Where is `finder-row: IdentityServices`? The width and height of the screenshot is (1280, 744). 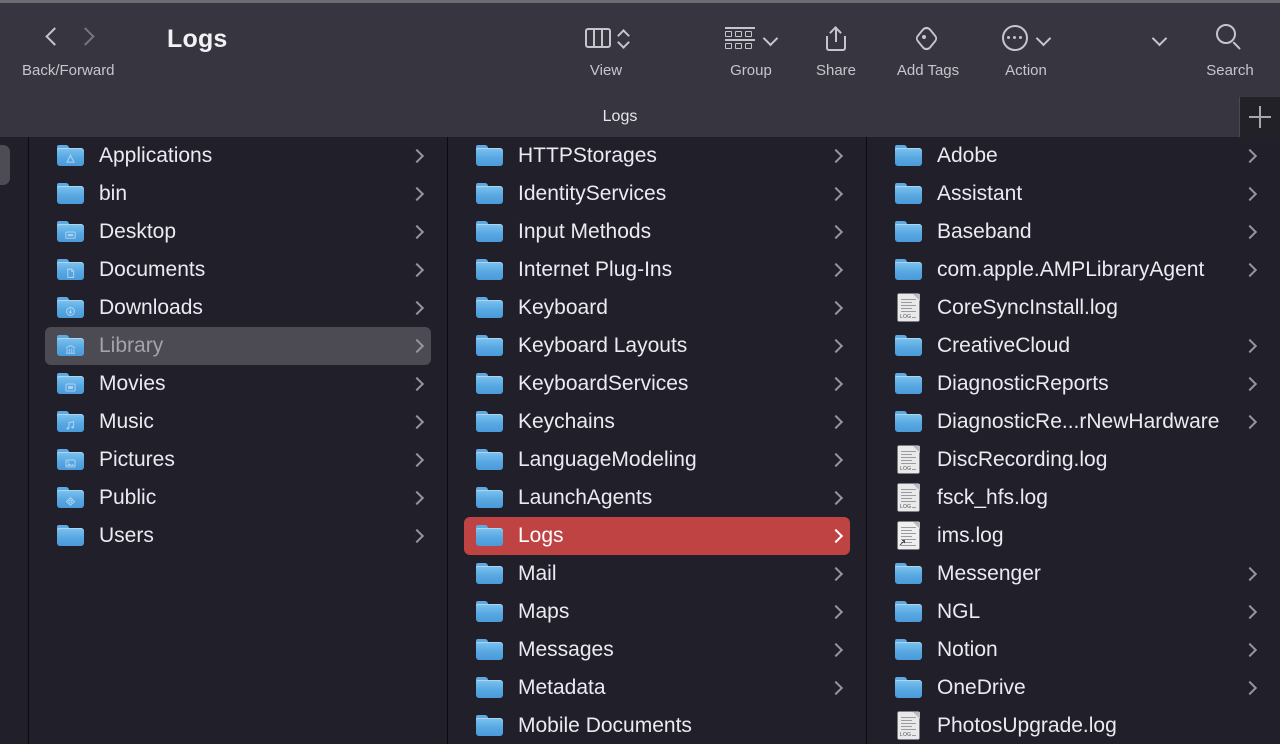 finder-row: IdentityServices is located at coordinates (657, 194).